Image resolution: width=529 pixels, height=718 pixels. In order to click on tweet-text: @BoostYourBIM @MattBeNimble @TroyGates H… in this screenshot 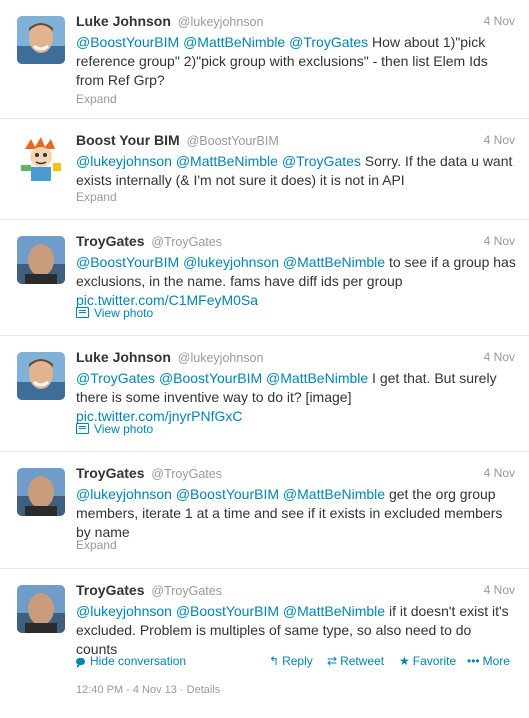, I will do `click(296, 61)`.